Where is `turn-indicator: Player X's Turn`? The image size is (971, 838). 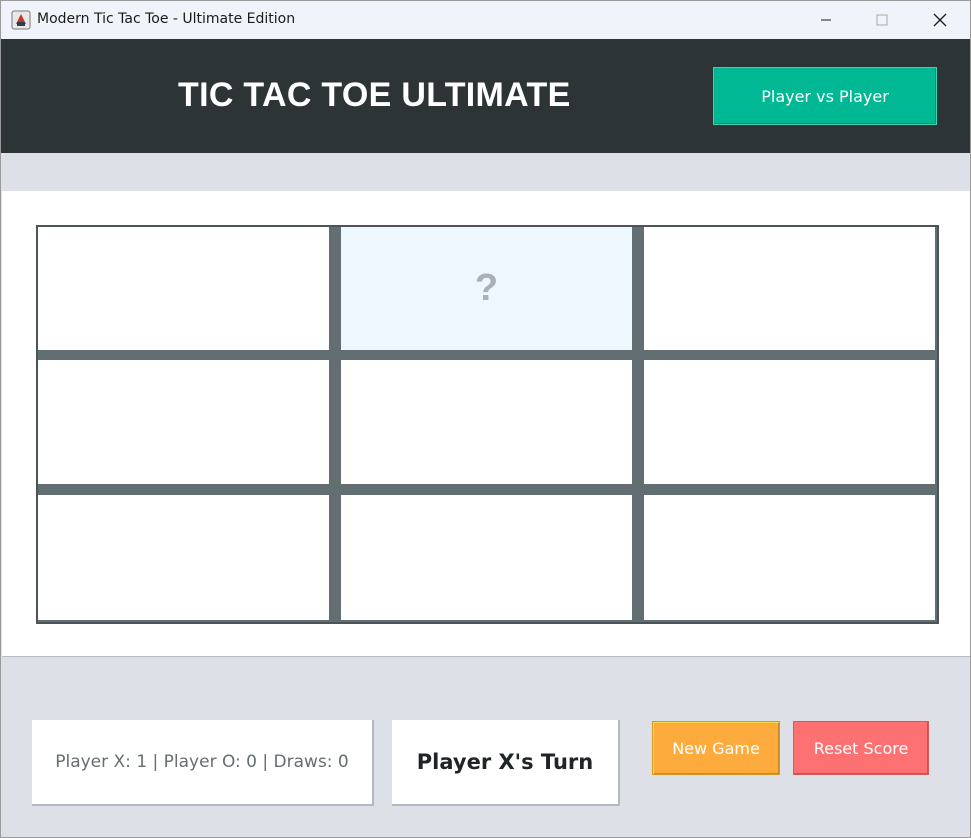 turn-indicator: Player X's Turn is located at coordinates (506, 763).